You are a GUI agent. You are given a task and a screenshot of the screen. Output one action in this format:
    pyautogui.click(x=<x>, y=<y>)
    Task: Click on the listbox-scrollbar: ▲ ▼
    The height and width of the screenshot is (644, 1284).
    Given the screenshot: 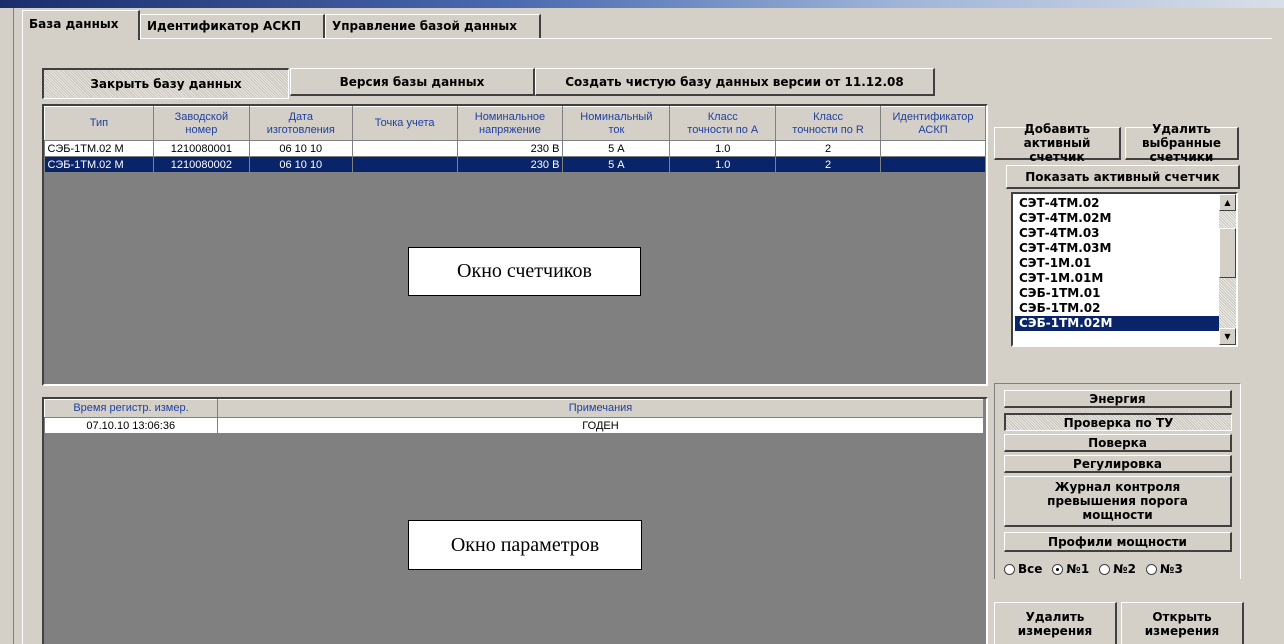 What is the action you would take?
    pyautogui.click(x=1227, y=269)
    